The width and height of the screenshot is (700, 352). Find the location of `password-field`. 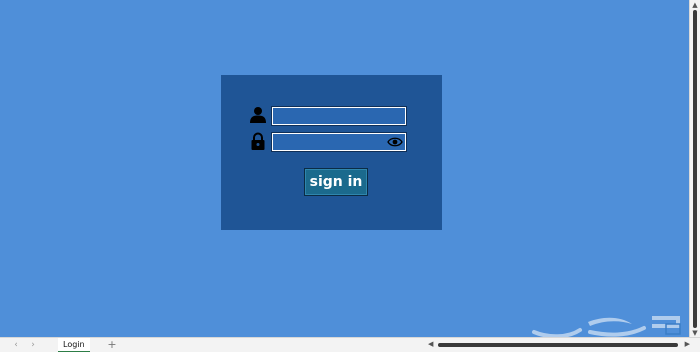

password-field is located at coordinates (339, 143).